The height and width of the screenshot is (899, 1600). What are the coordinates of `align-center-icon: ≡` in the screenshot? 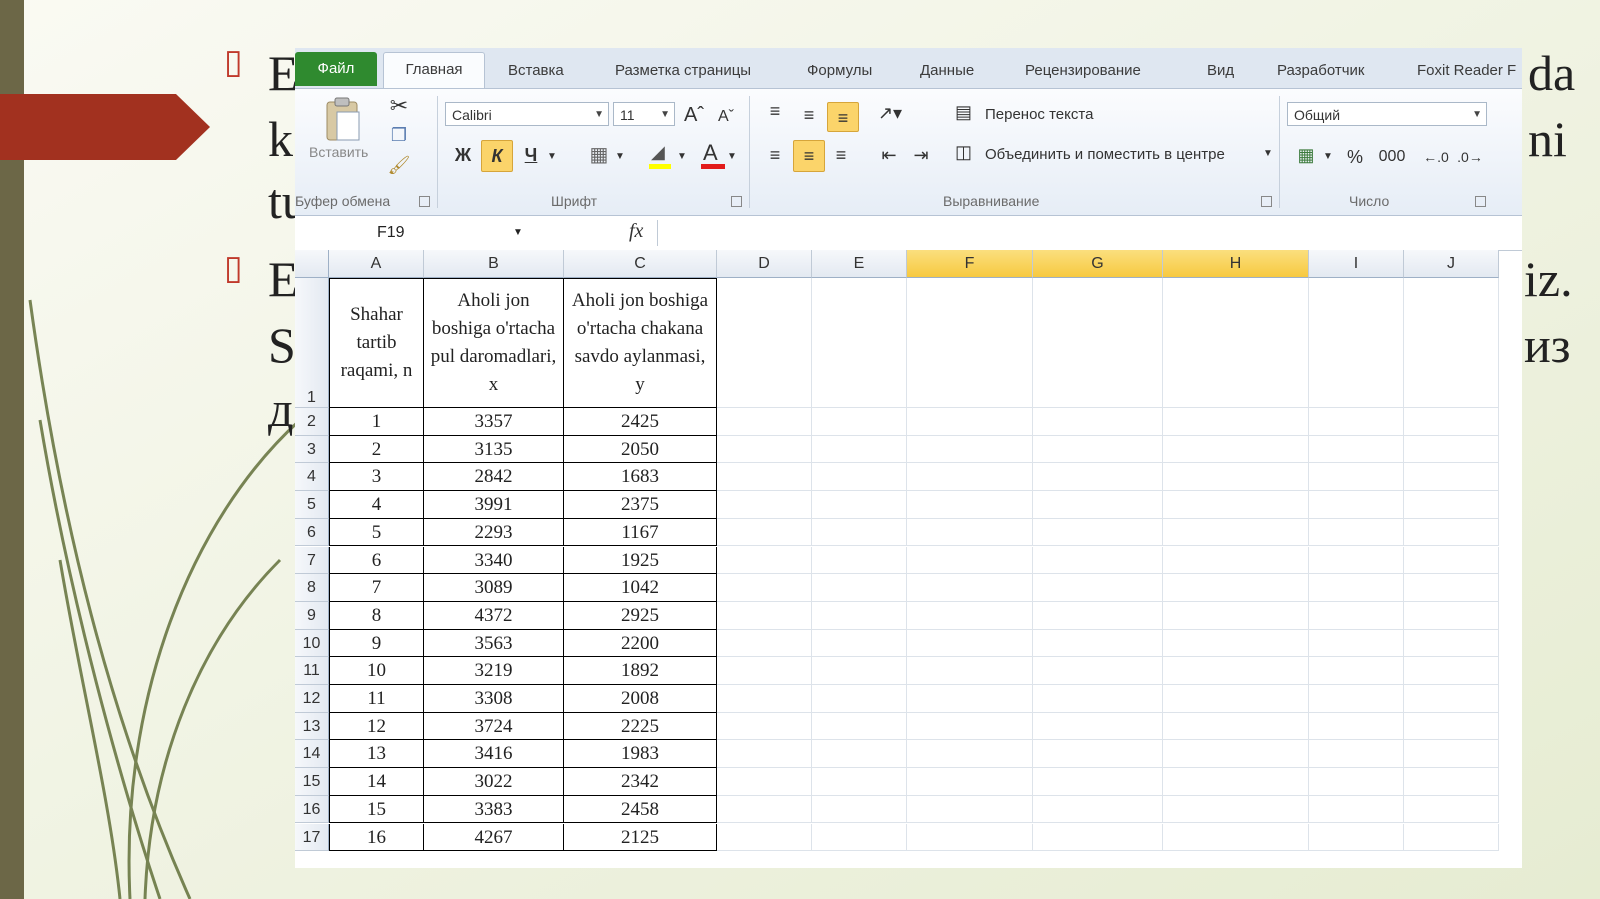 It's located at (809, 156).